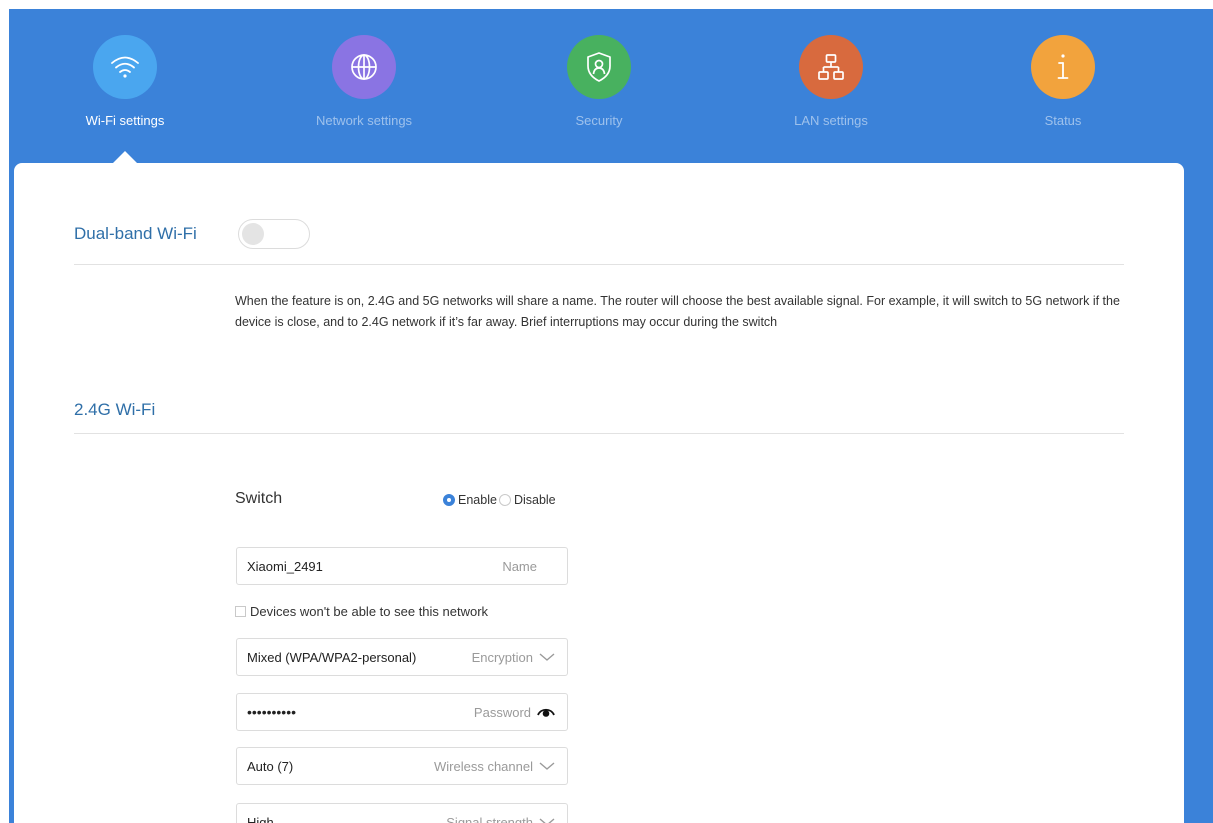 This screenshot has width=1213, height=823. What do you see at coordinates (502, 657) in the screenshot?
I see `encryption-hint: Encryption` at bounding box center [502, 657].